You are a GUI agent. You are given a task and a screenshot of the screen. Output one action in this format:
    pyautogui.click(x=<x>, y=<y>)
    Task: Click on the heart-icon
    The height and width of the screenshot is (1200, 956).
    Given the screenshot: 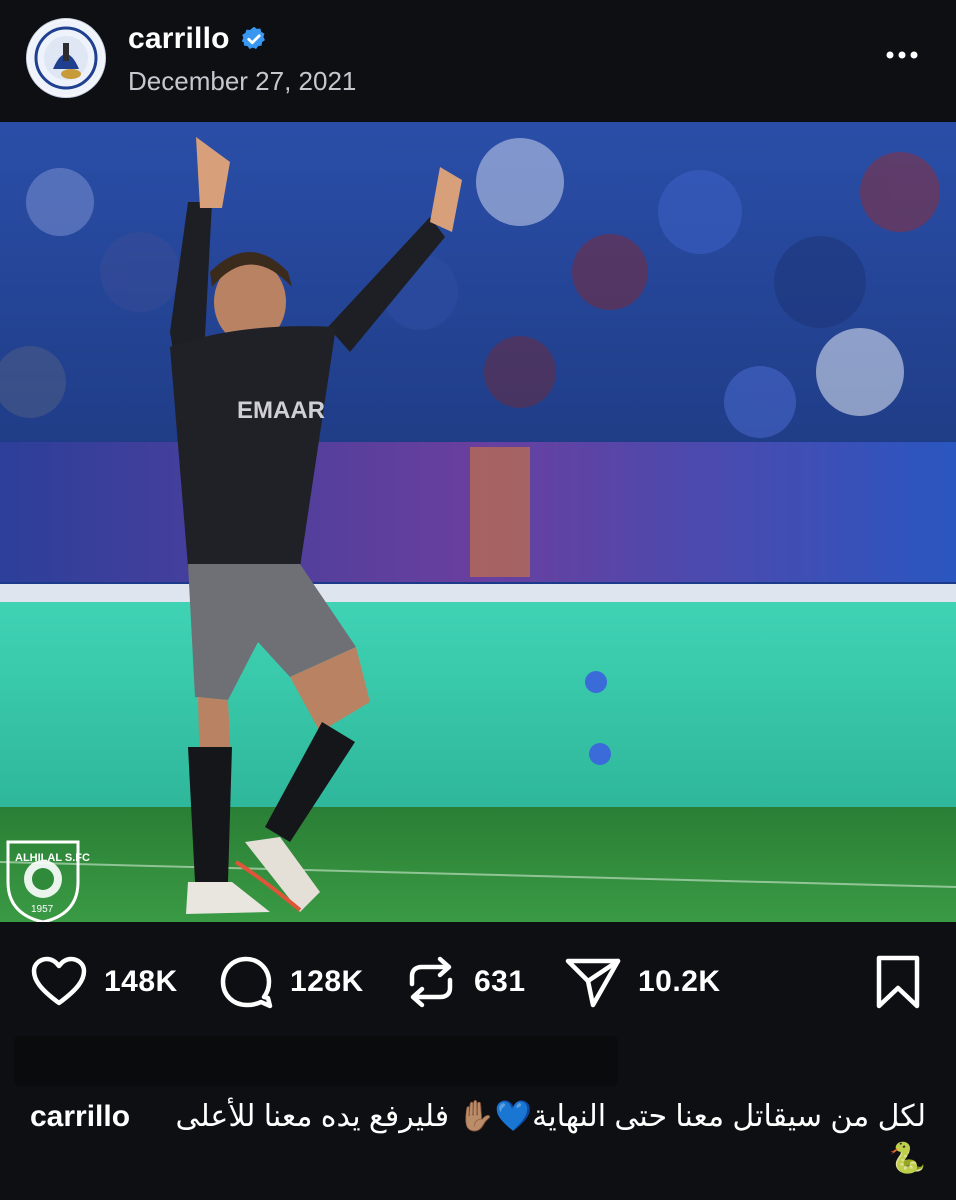 What is the action you would take?
    pyautogui.click(x=59, y=981)
    